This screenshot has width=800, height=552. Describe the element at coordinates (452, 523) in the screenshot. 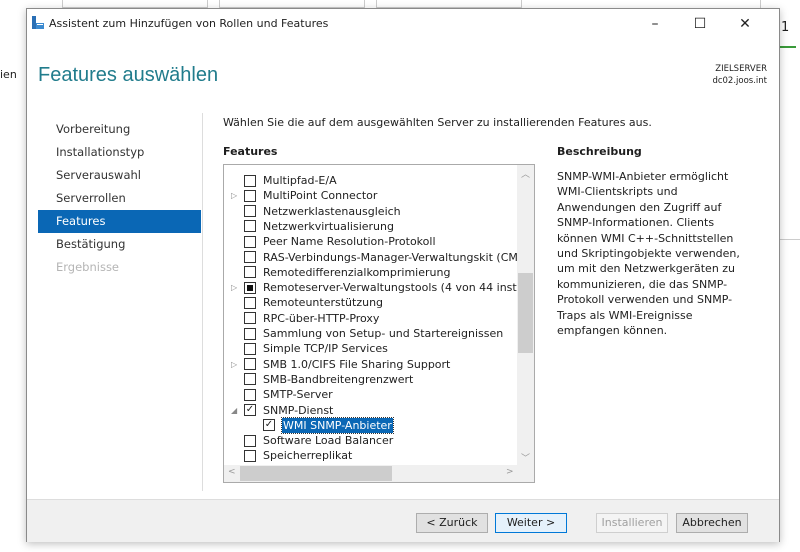

I see `back-button: < Zurück` at that location.